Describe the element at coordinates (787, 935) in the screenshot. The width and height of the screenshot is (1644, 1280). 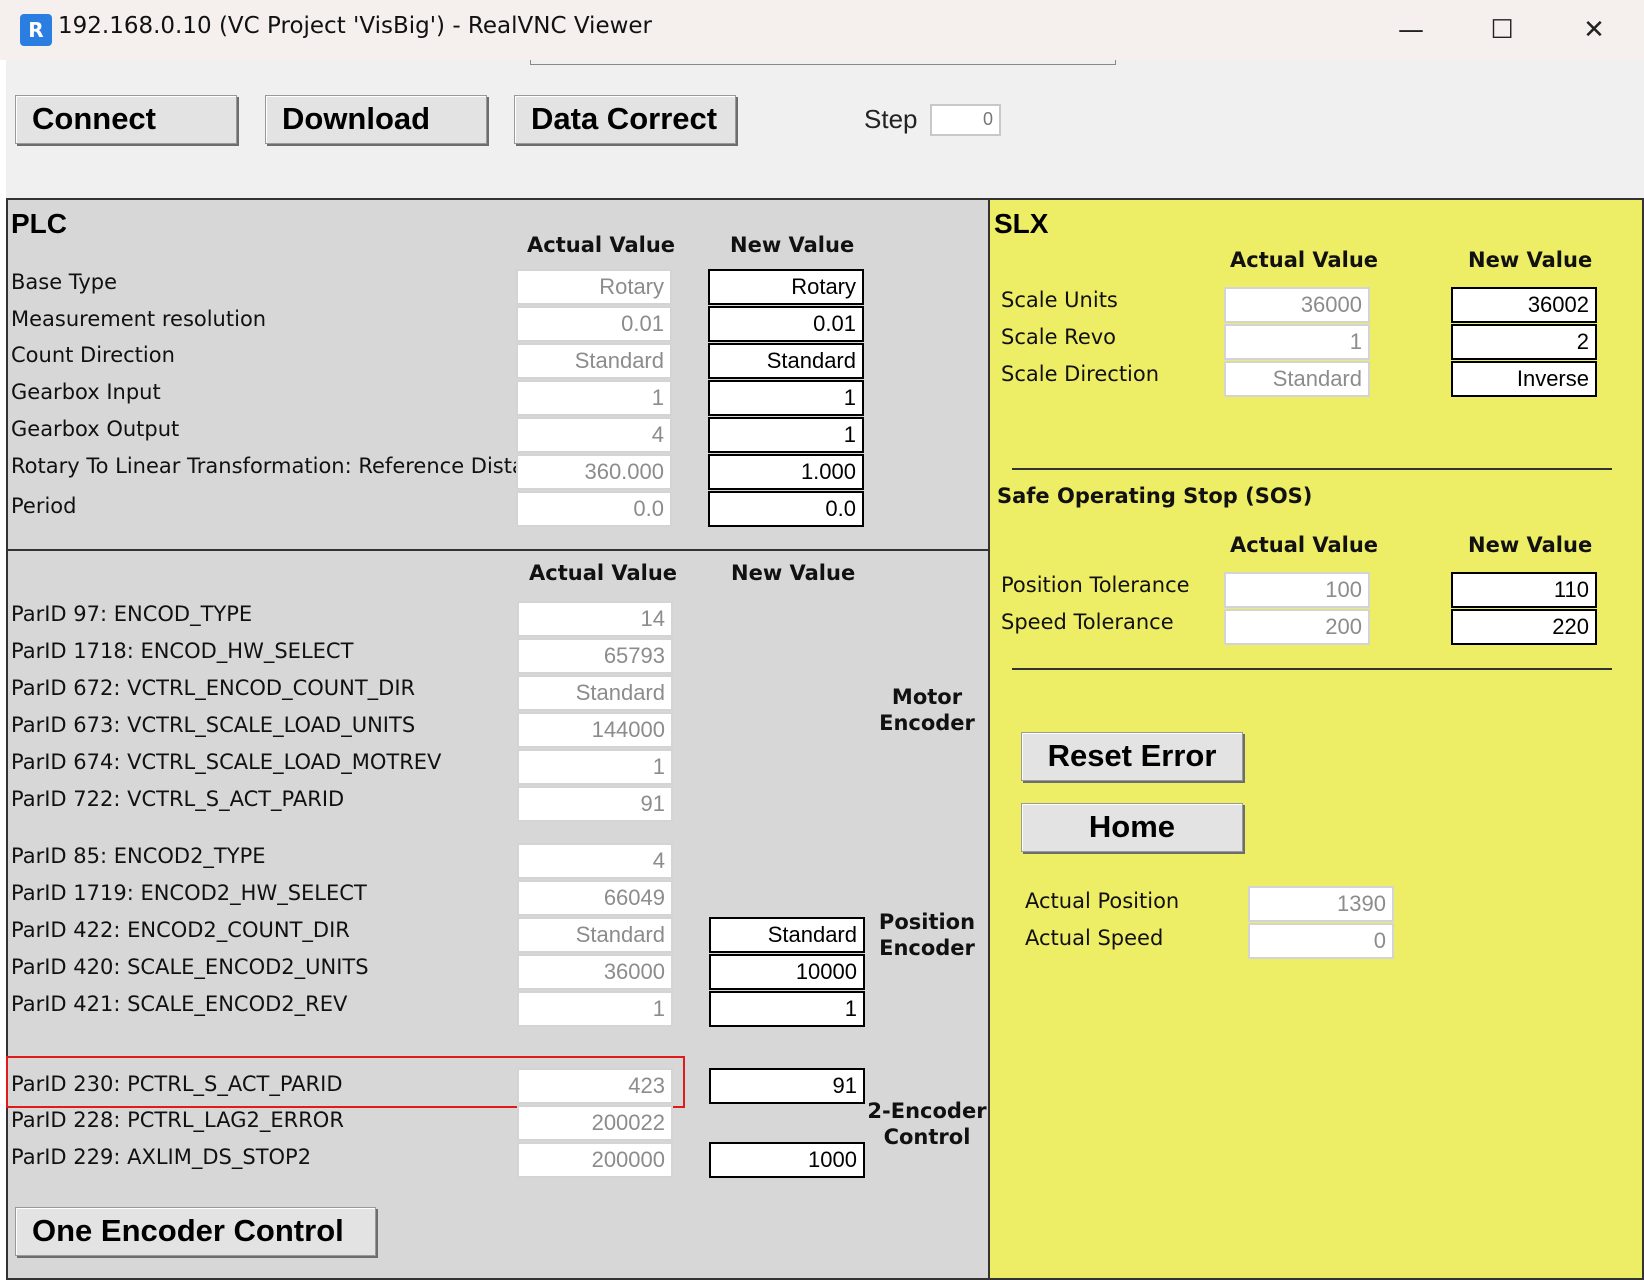
I see `param-new: Standard` at that location.